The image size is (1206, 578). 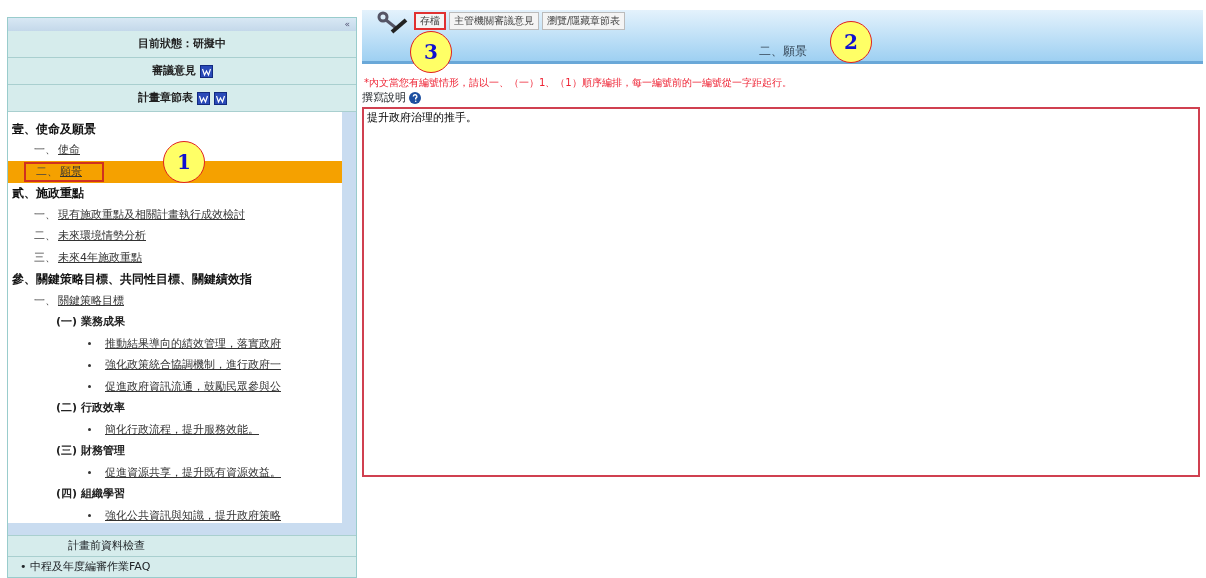 What do you see at coordinates (91, 300) in the screenshot?
I see `tree-link: 關鍵策略目標` at bounding box center [91, 300].